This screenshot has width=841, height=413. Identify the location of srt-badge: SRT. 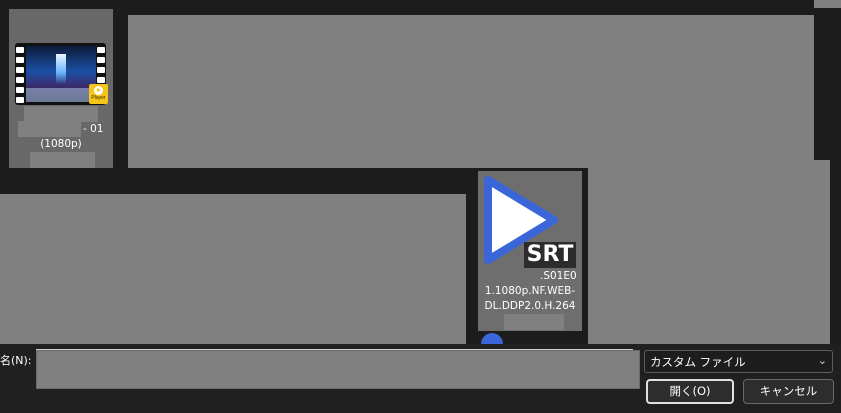
(550, 255).